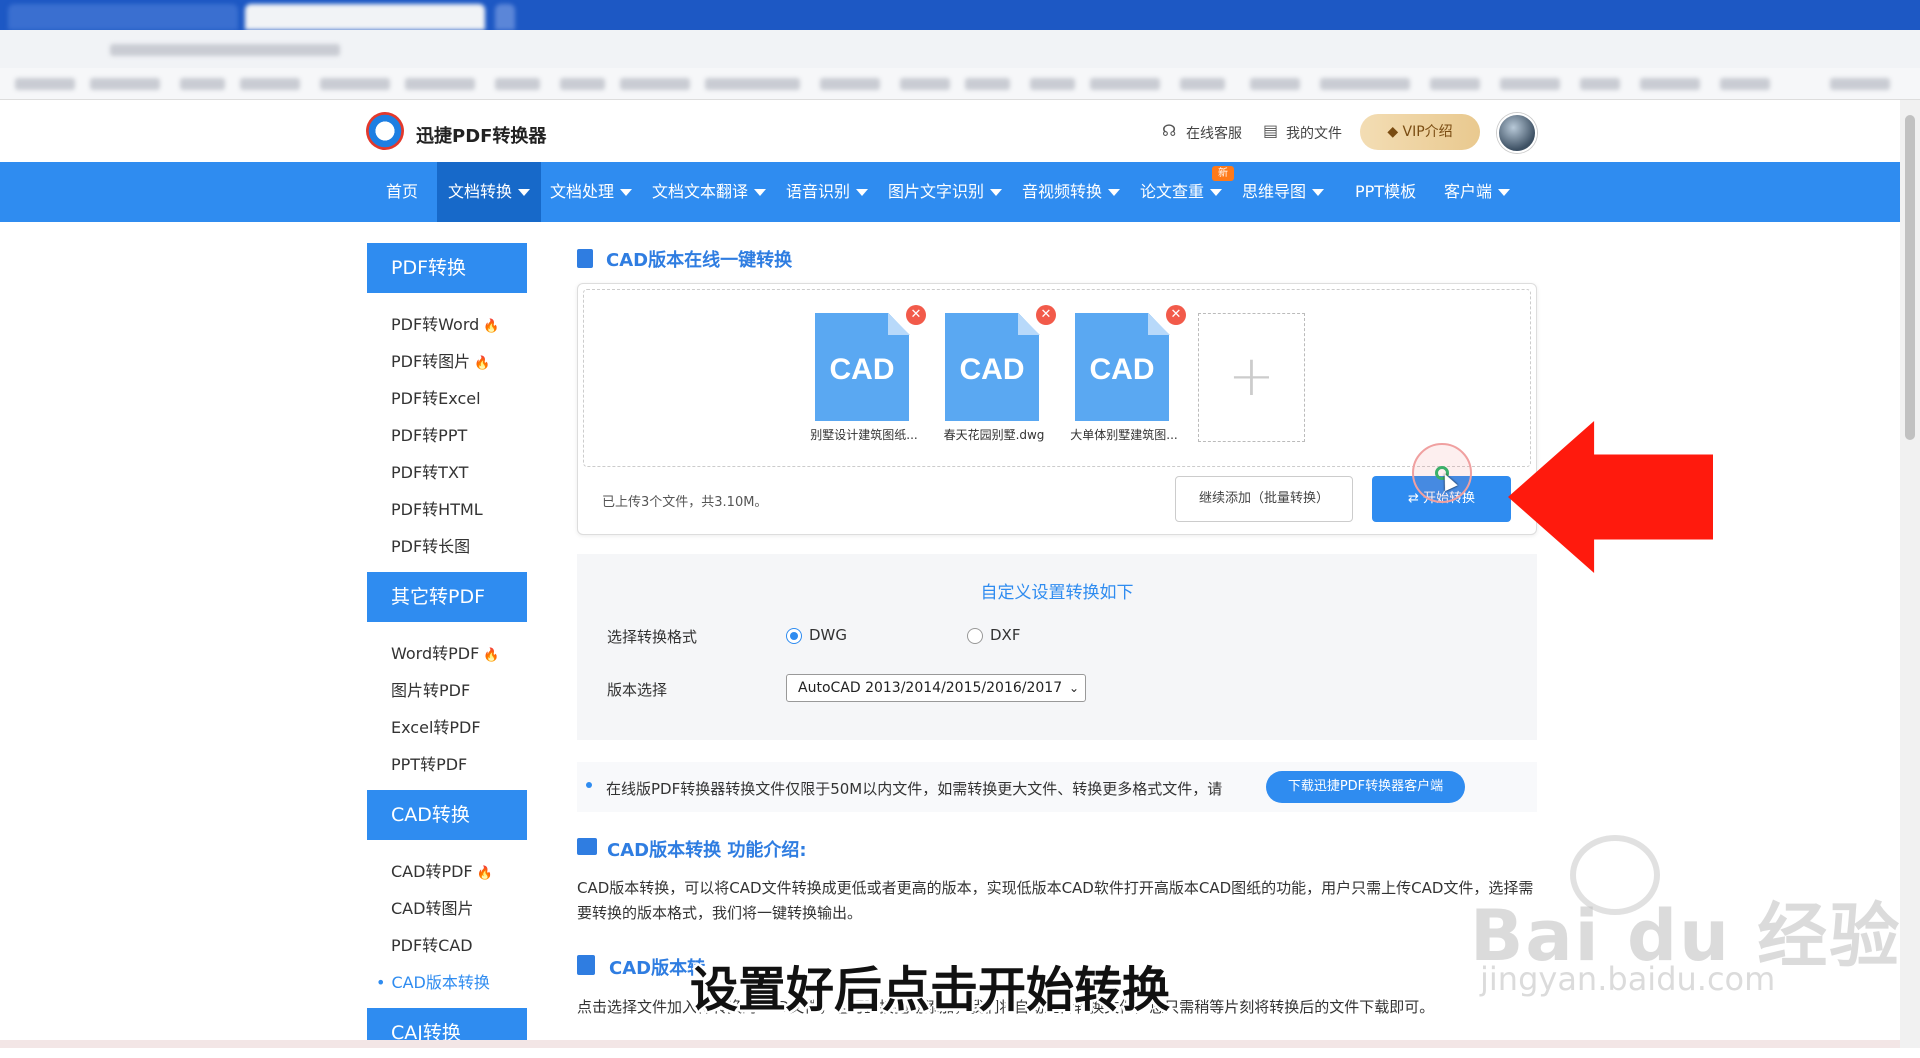 This screenshot has width=1920, height=1058. What do you see at coordinates (432, 981) in the screenshot?
I see `sidebar-item-cad-version: CAD版本转换` at bounding box center [432, 981].